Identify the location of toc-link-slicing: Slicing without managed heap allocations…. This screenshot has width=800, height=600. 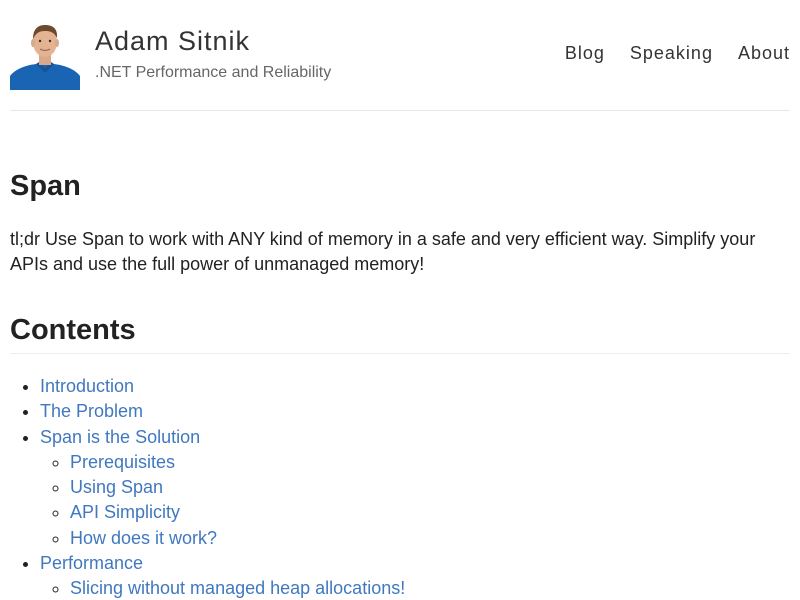
(237, 588).